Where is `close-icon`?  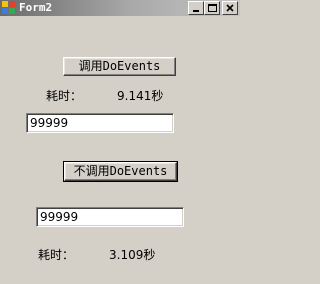
close-icon is located at coordinates (230, 8).